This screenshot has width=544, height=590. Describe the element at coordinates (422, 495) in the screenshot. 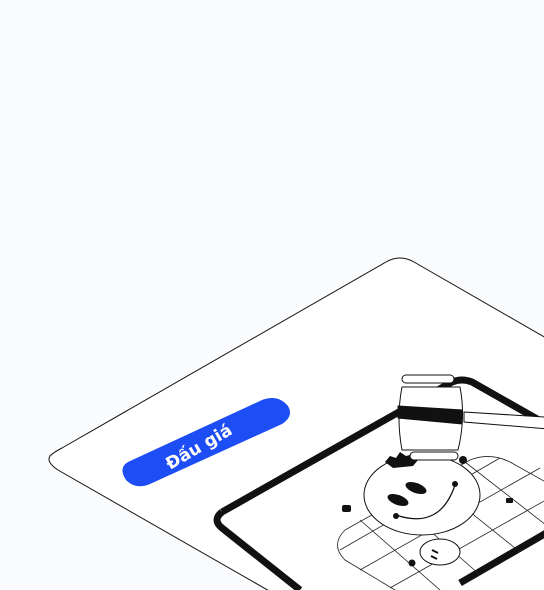

I see `smiley-icon` at that location.